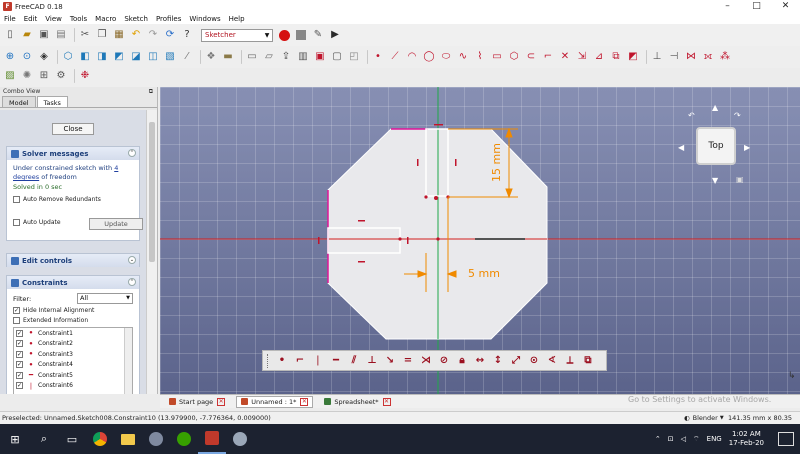  Describe the element at coordinates (237, 19) in the screenshot. I see `menu-help: Help` at that location.